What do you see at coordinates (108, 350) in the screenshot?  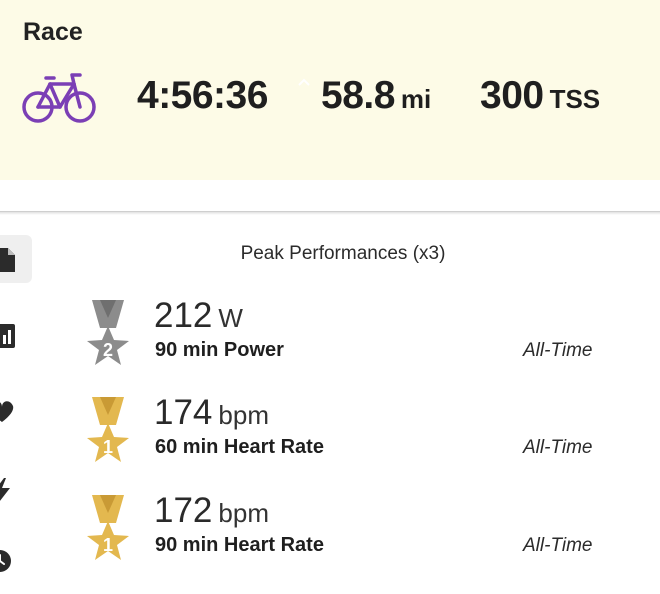 I see `medal-rank: 2` at bounding box center [108, 350].